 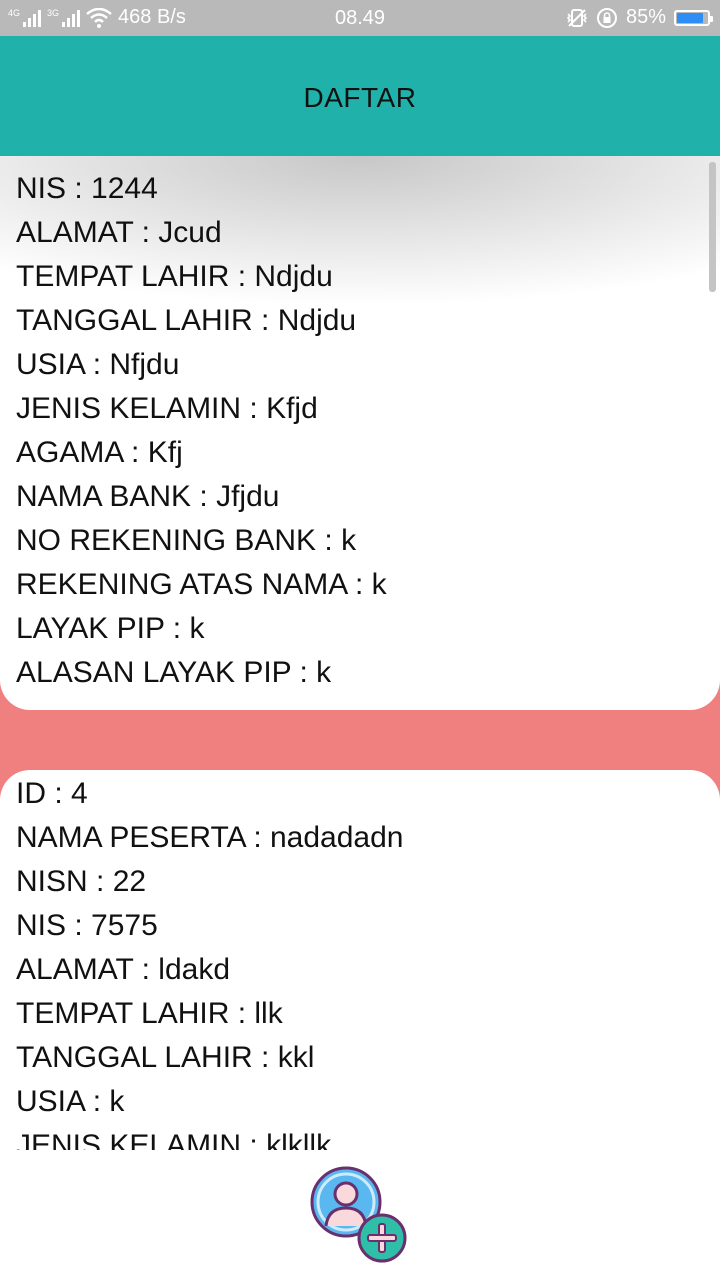 What do you see at coordinates (124, 188) in the screenshot?
I see `field-value: 1244` at bounding box center [124, 188].